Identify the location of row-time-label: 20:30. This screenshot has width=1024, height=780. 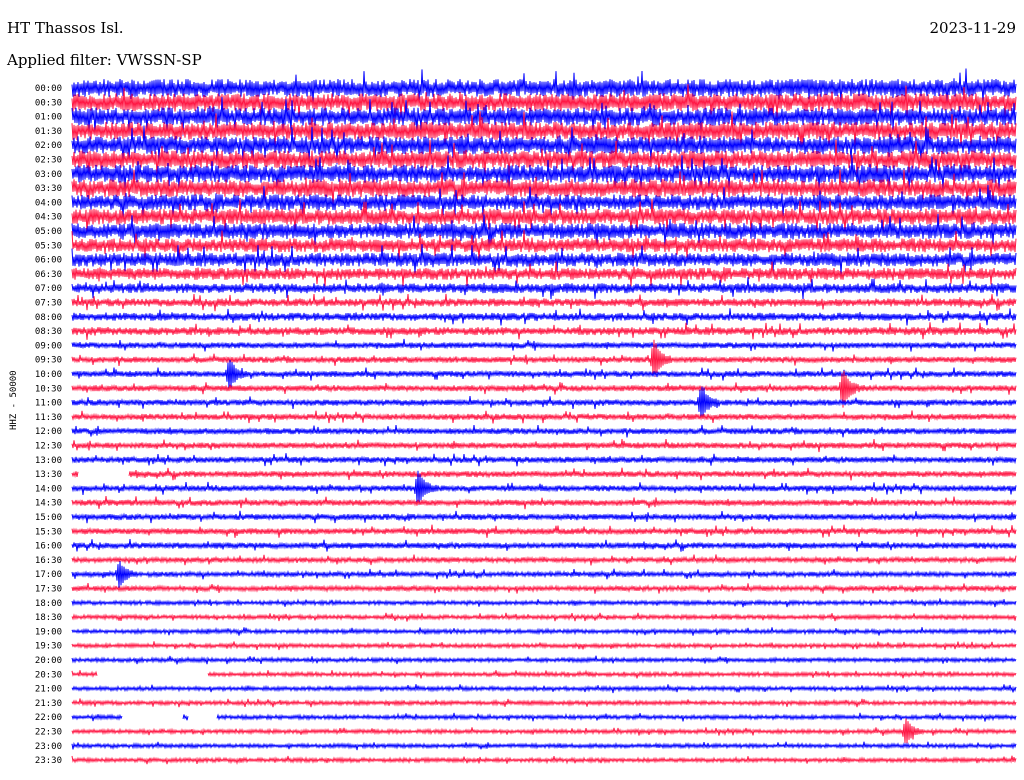
(48, 675).